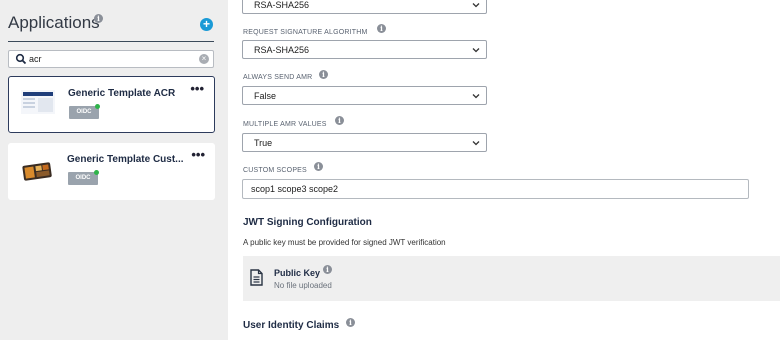  I want to click on public-key-status: No file uploaded, so click(303, 285).